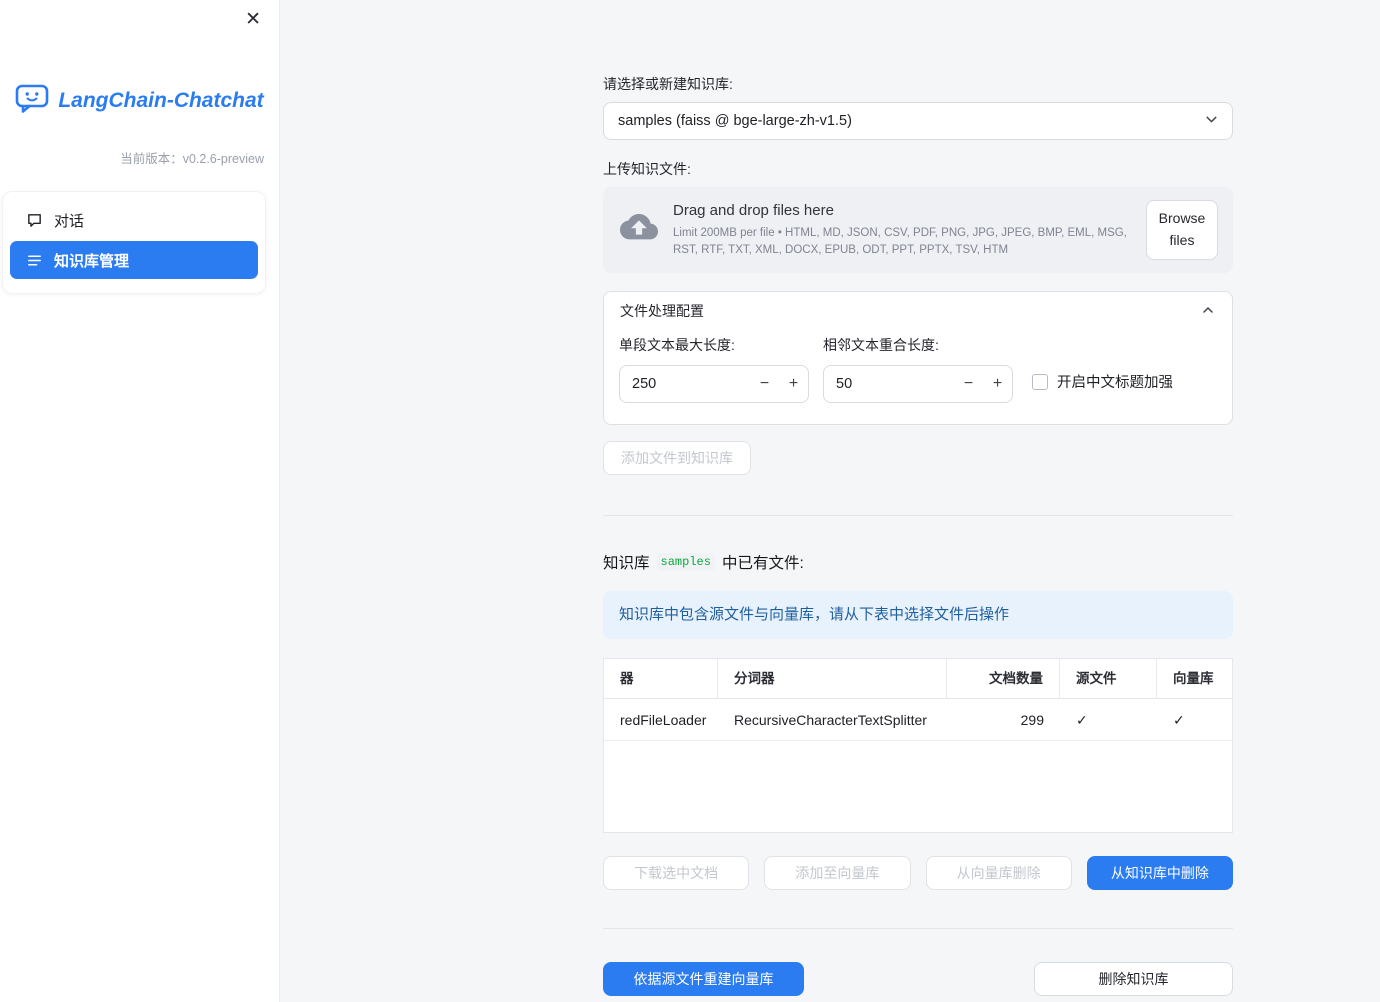  What do you see at coordinates (918, 121) in the screenshot?
I see `kb-selectbox: samples (faiss @ bge-large-zh-v1.5)` at bounding box center [918, 121].